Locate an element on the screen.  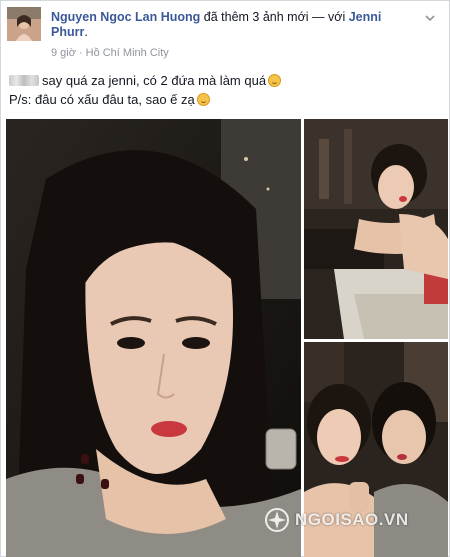
post-action-text: đã thêm 3 ảnh mới — với is located at coordinates (274, 17).